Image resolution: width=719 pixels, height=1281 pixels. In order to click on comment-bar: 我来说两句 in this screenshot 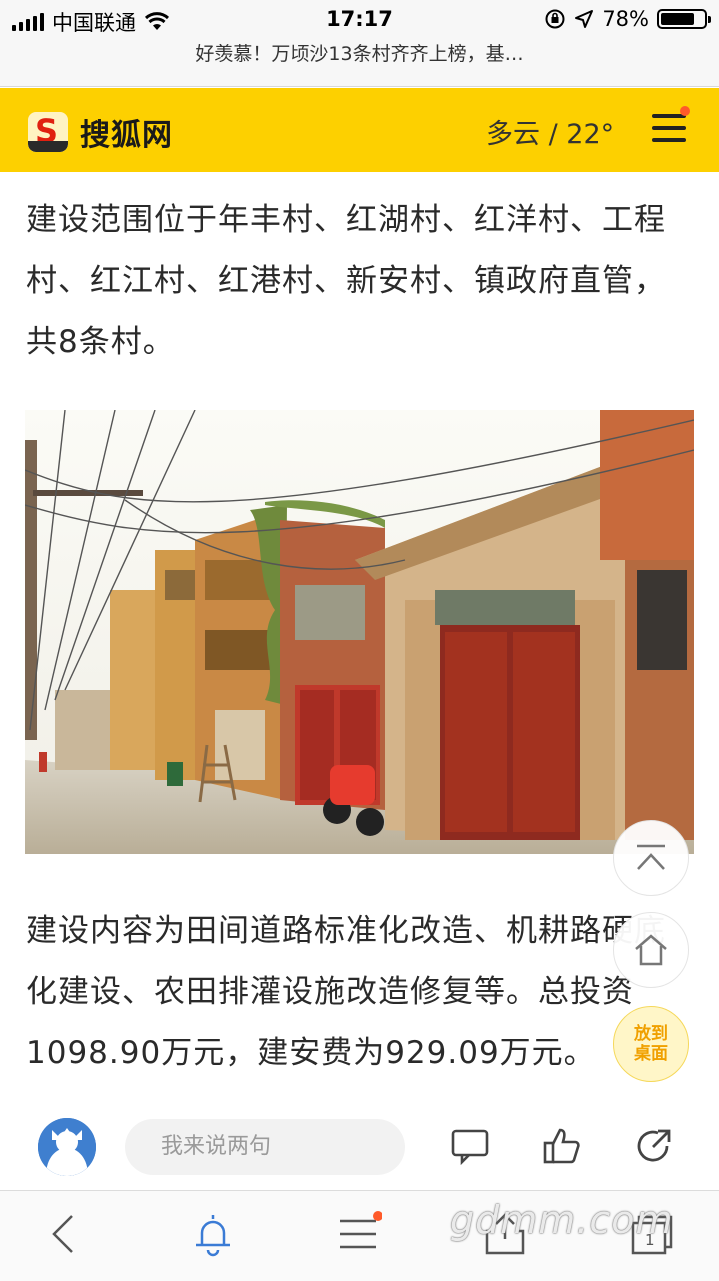, I will do `click(359, 1145)`.